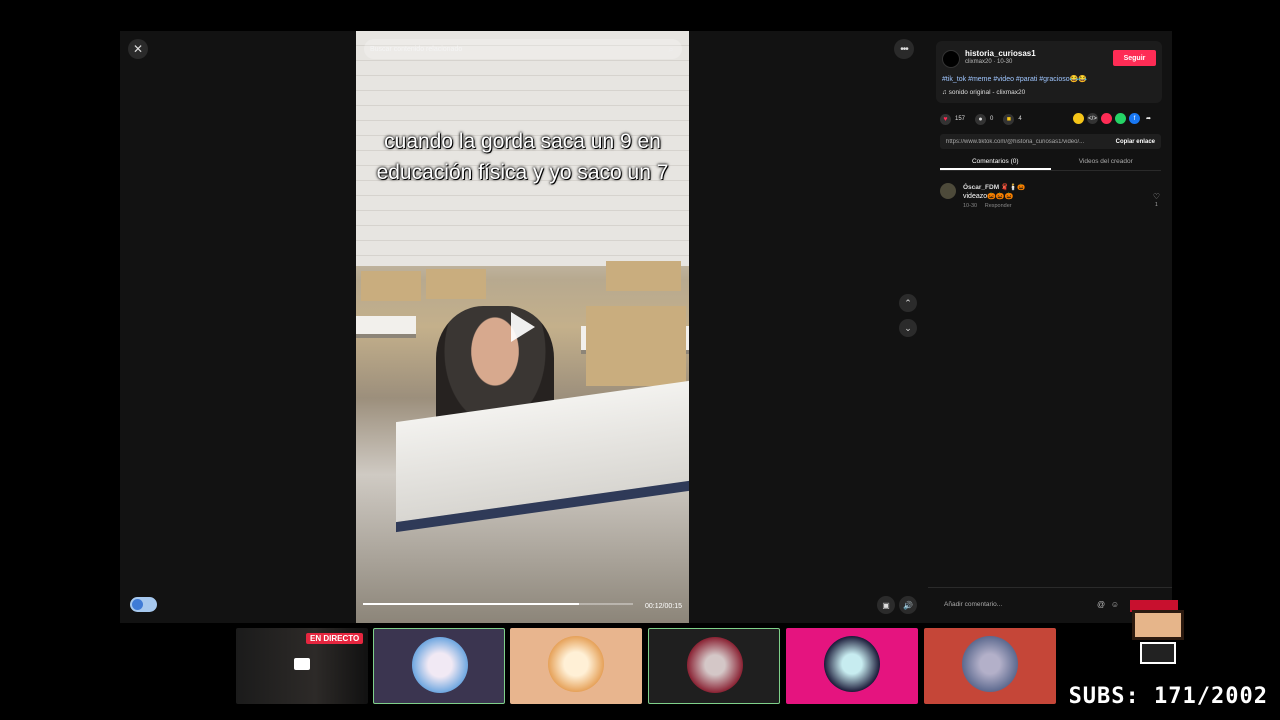  I want to click on volume-icon: 🔊, so click(908, 605).